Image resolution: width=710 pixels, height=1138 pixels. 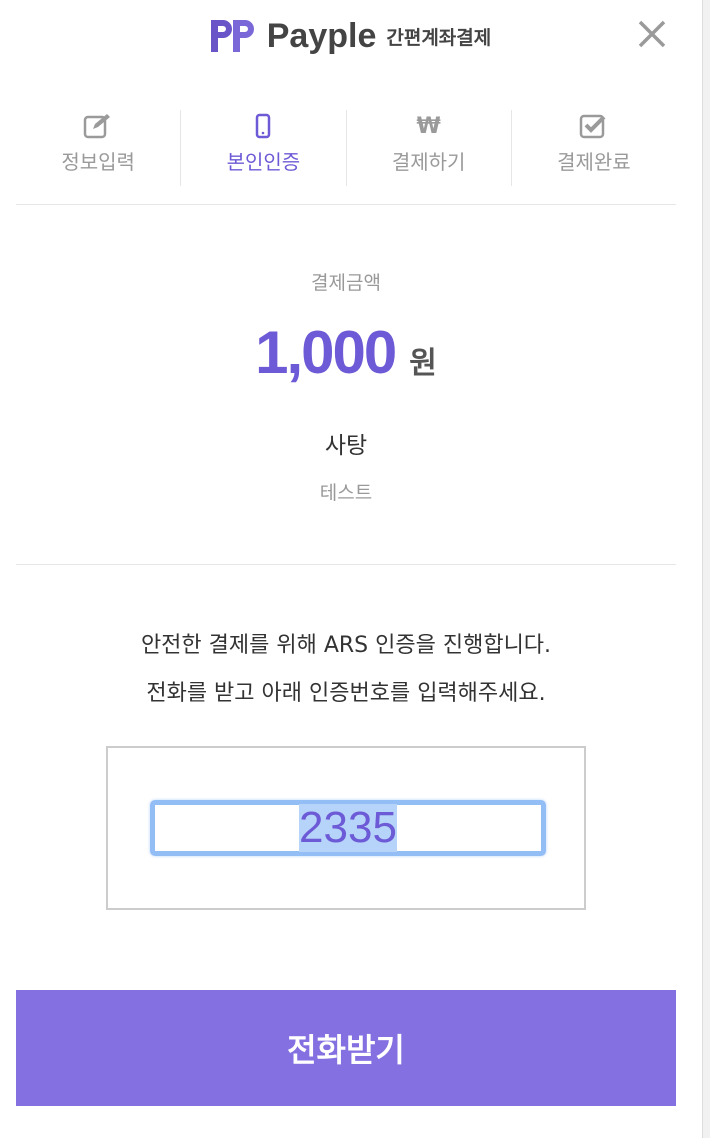 What do you see at coordinates (263, 126) in the screenshot?
I see `mobile-phone-icon` at bounding box center [263, 126].